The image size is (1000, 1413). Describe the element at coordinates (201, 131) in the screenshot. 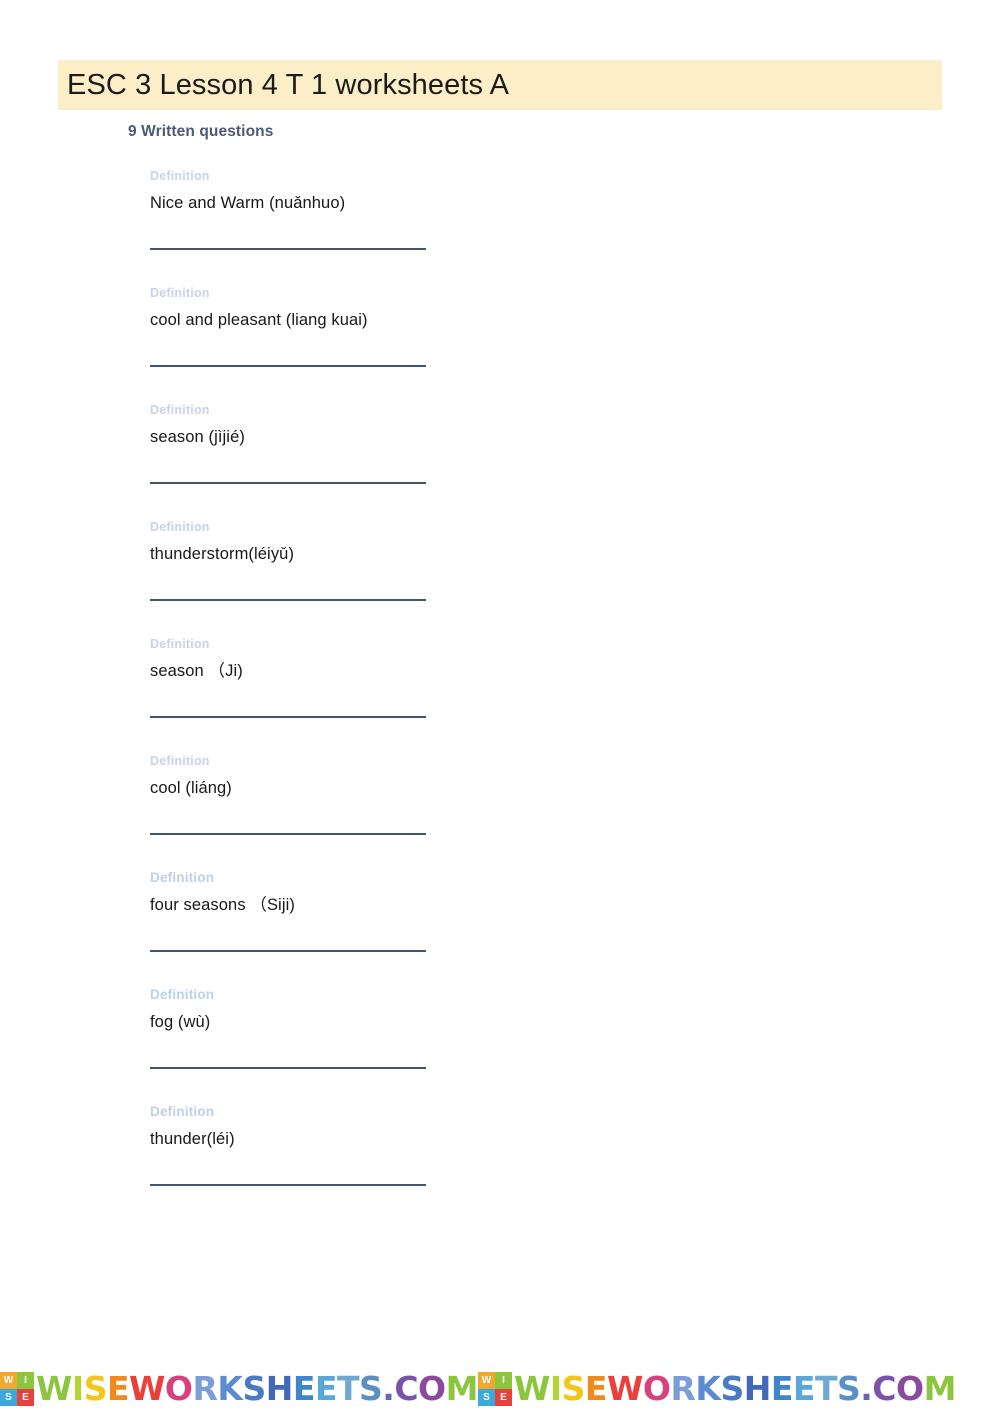

I see `section-heading: 9 Written questions` at that location.